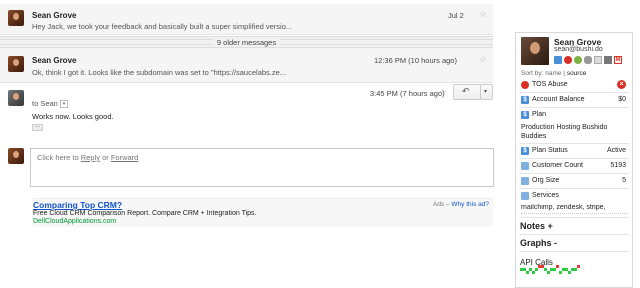  I want to click on org-size-row: Org Size 5, so click(574, 181).